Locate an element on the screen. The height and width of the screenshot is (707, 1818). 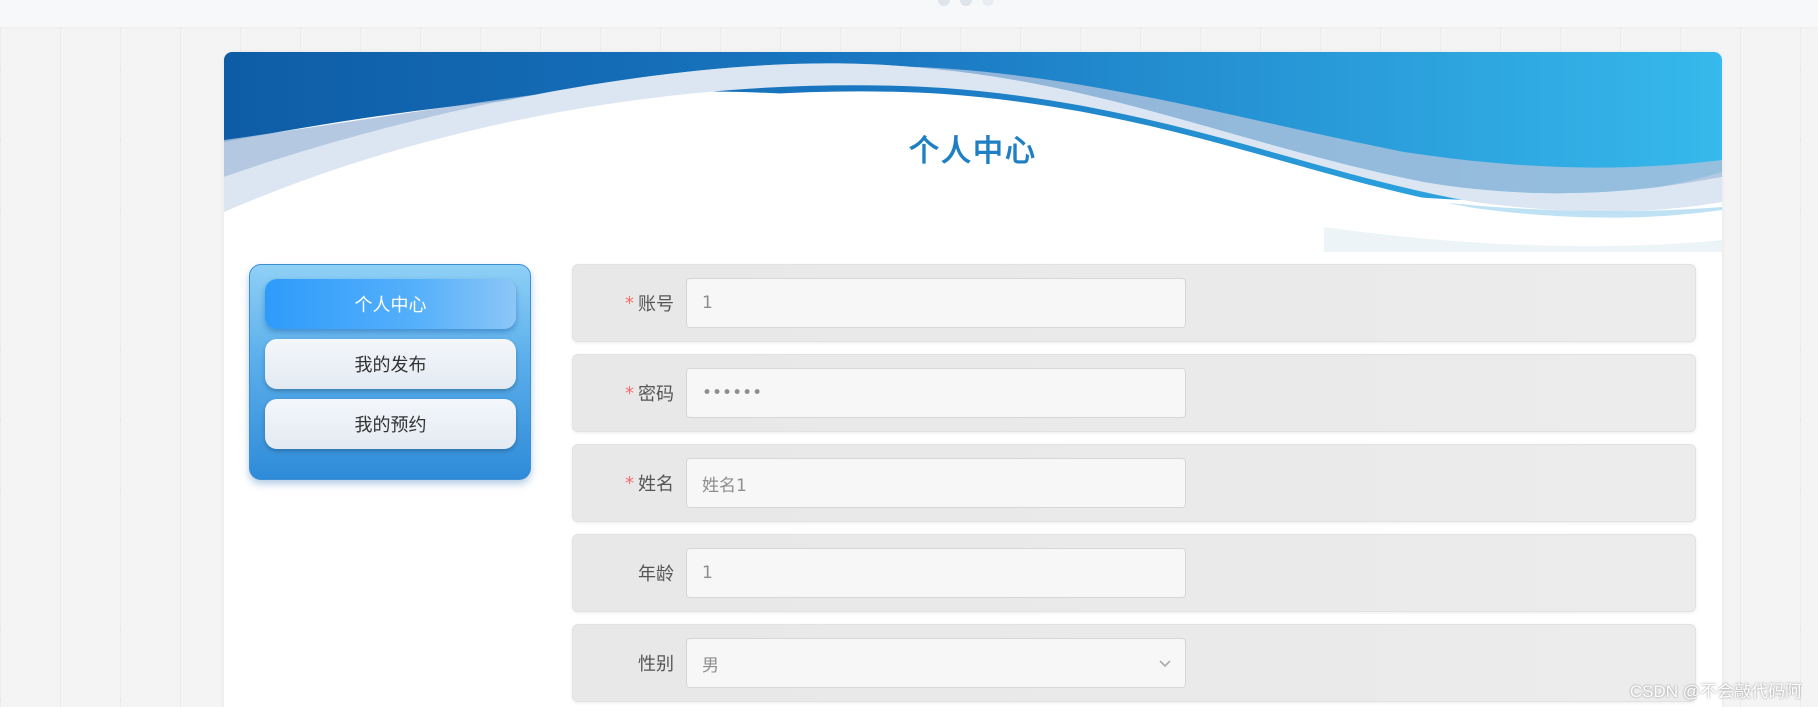
form-row-account: * 账号 is located at coordinates (1134, 303).